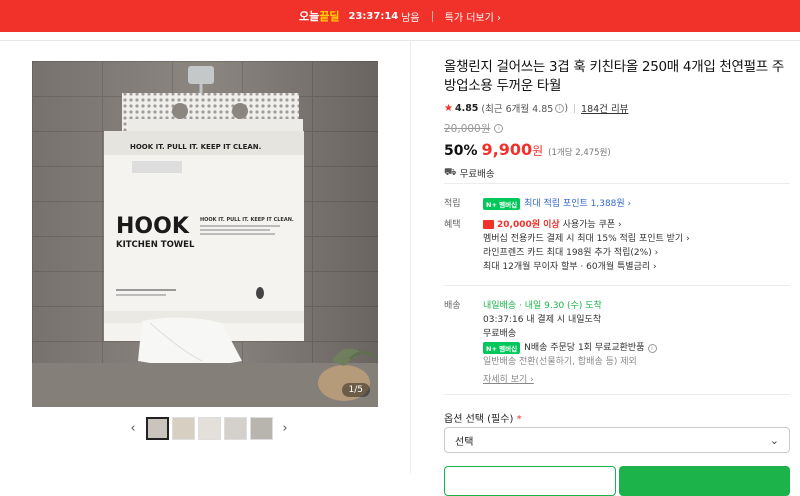 The height and width of the screenshot is (496, 800). Describe the element at coordinates (467, 129) in the screenshot. I see `original-price: 20,000원` at that location.